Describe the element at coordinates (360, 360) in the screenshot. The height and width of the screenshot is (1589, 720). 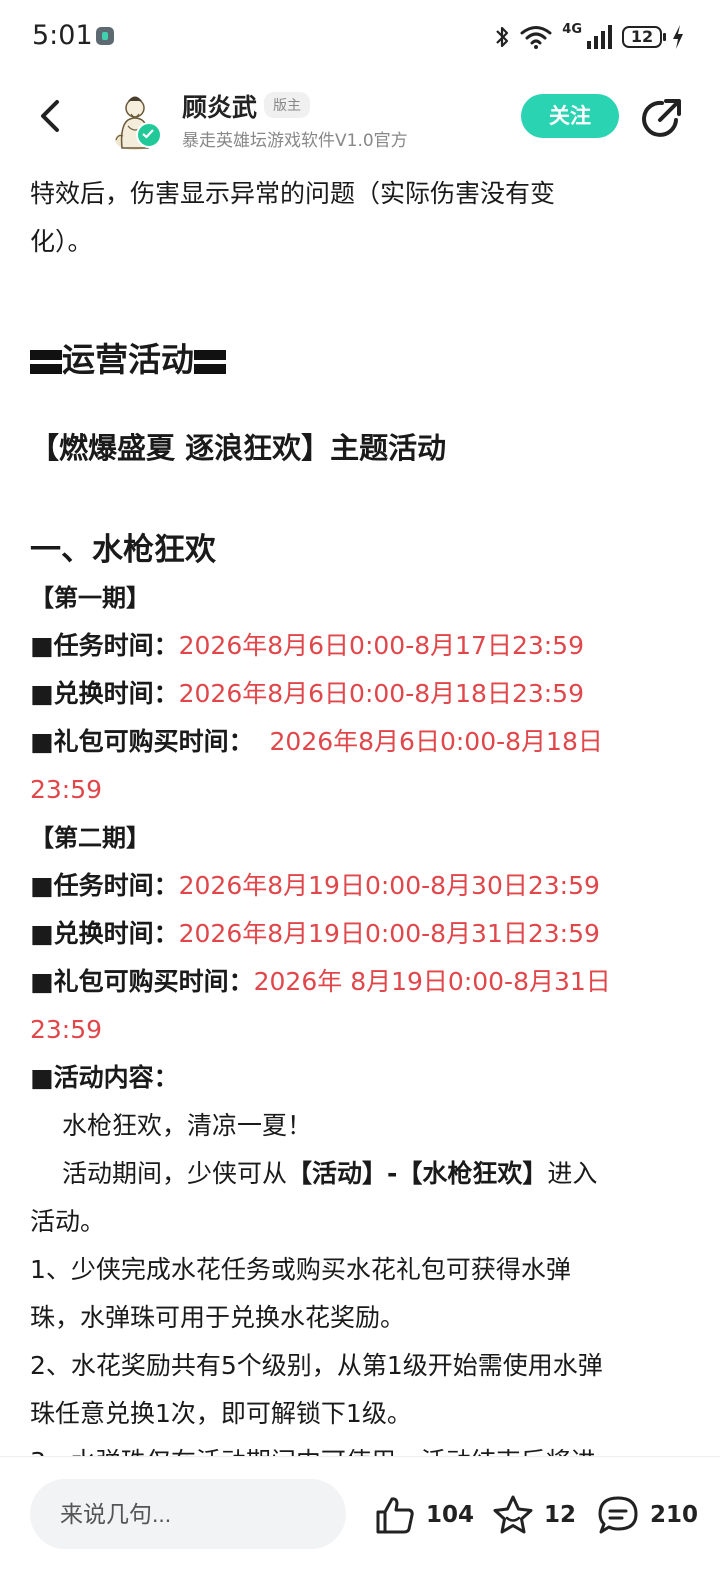
I see `section-heading: 运营活动` at that location.